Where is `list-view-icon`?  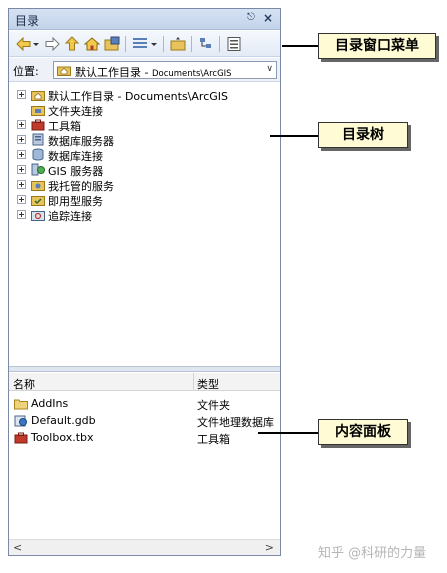 list-view-icon is located at coordinates (234, 44).